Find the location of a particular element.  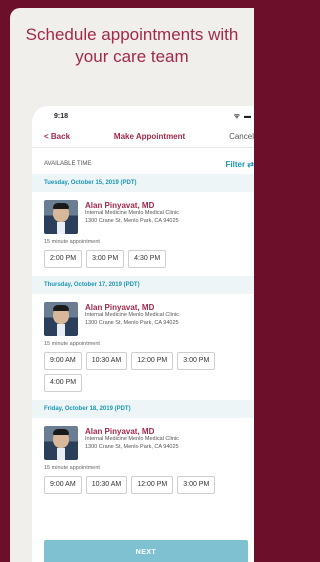

time-slot-button: 4:00 PM is located at coordinates (63, 383).